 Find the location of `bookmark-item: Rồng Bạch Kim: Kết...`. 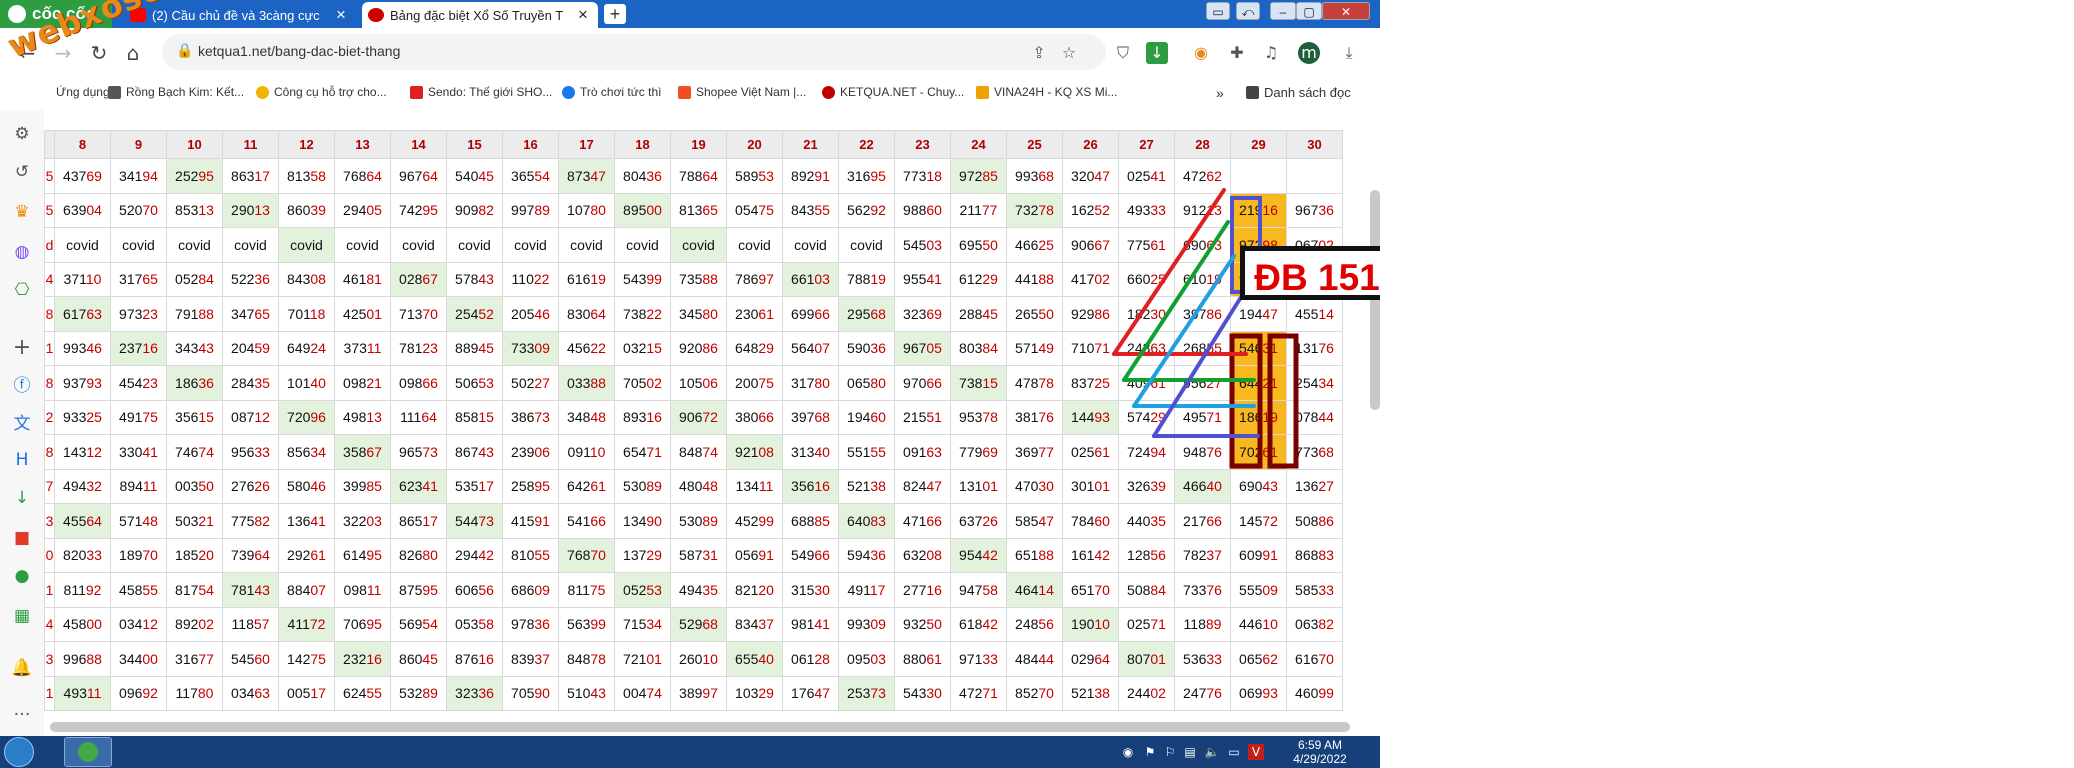

bookmark-item: Rồng Bạch Kim: Kết... is located at coordinates (176, 92).